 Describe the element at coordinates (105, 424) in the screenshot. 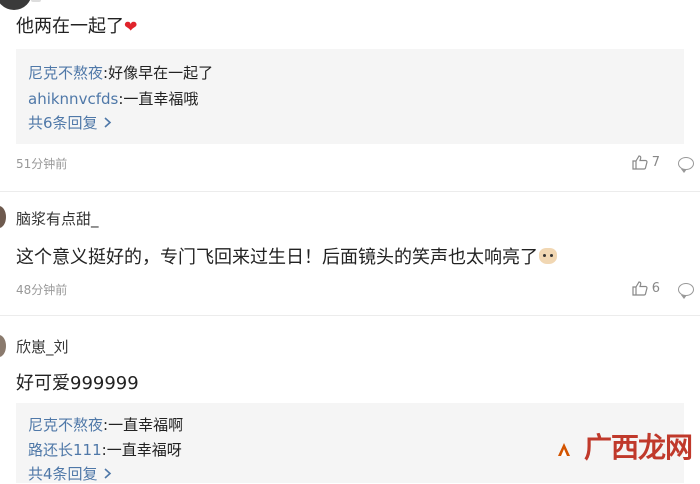

I see `reply-item: 尼克不熬夜:一直幸福啊` at that location.